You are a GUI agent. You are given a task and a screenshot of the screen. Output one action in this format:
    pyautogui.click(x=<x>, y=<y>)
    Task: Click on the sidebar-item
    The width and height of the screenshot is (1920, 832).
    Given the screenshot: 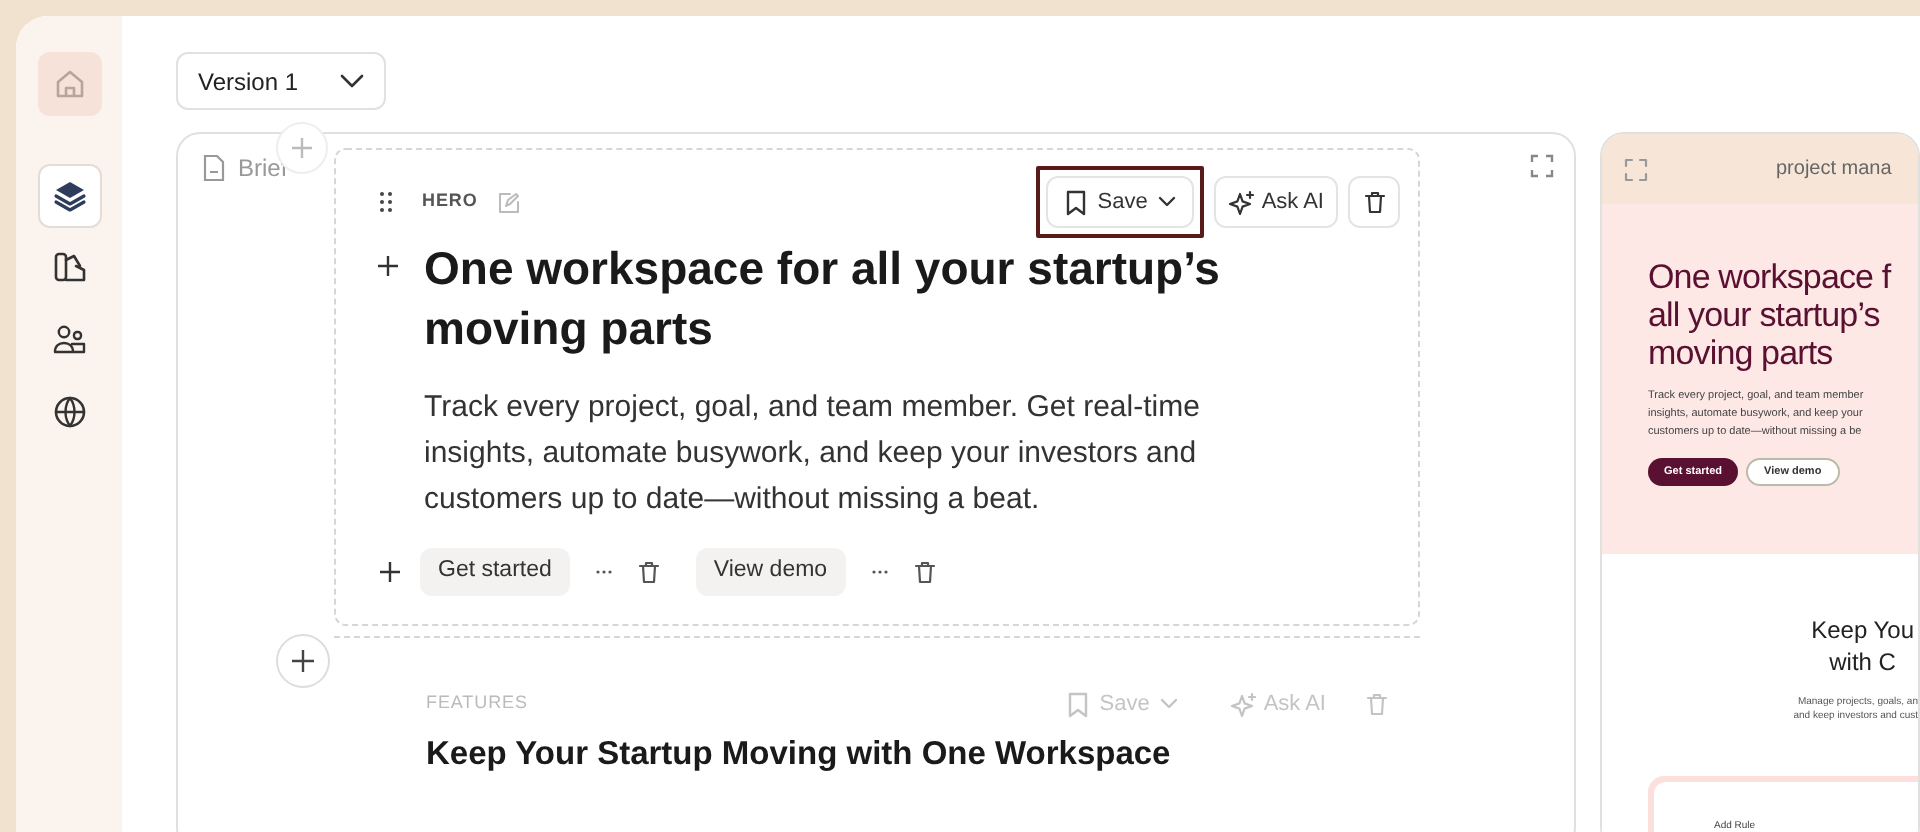 What is the action you would take?
    pyautogui.click(x=69, y=196)
    